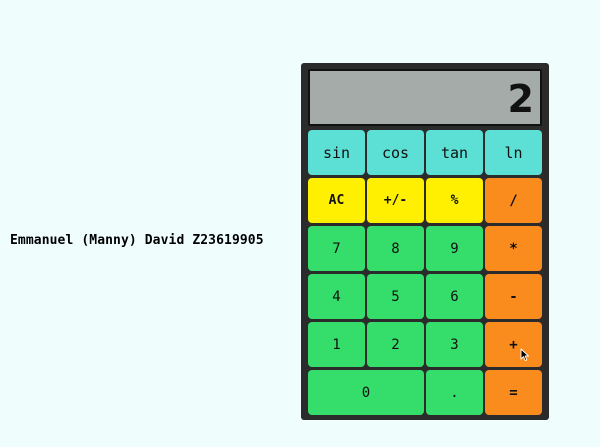  I want to click on subtract-button: -, so click(513, 296).